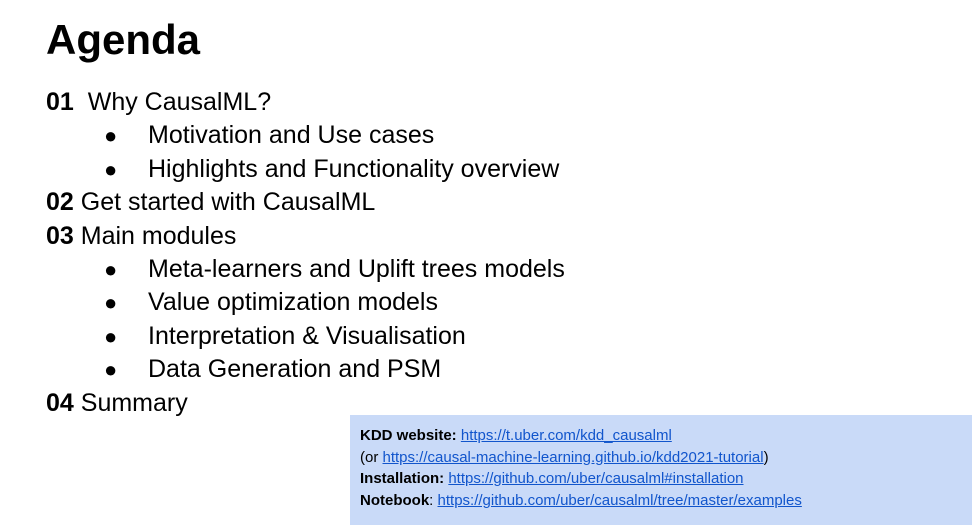 This screenshot has width=978, height=532. Describe the element at coordinates (158, 235) in the screenshot. I see `agenda-item-text: Main modules` at that location.